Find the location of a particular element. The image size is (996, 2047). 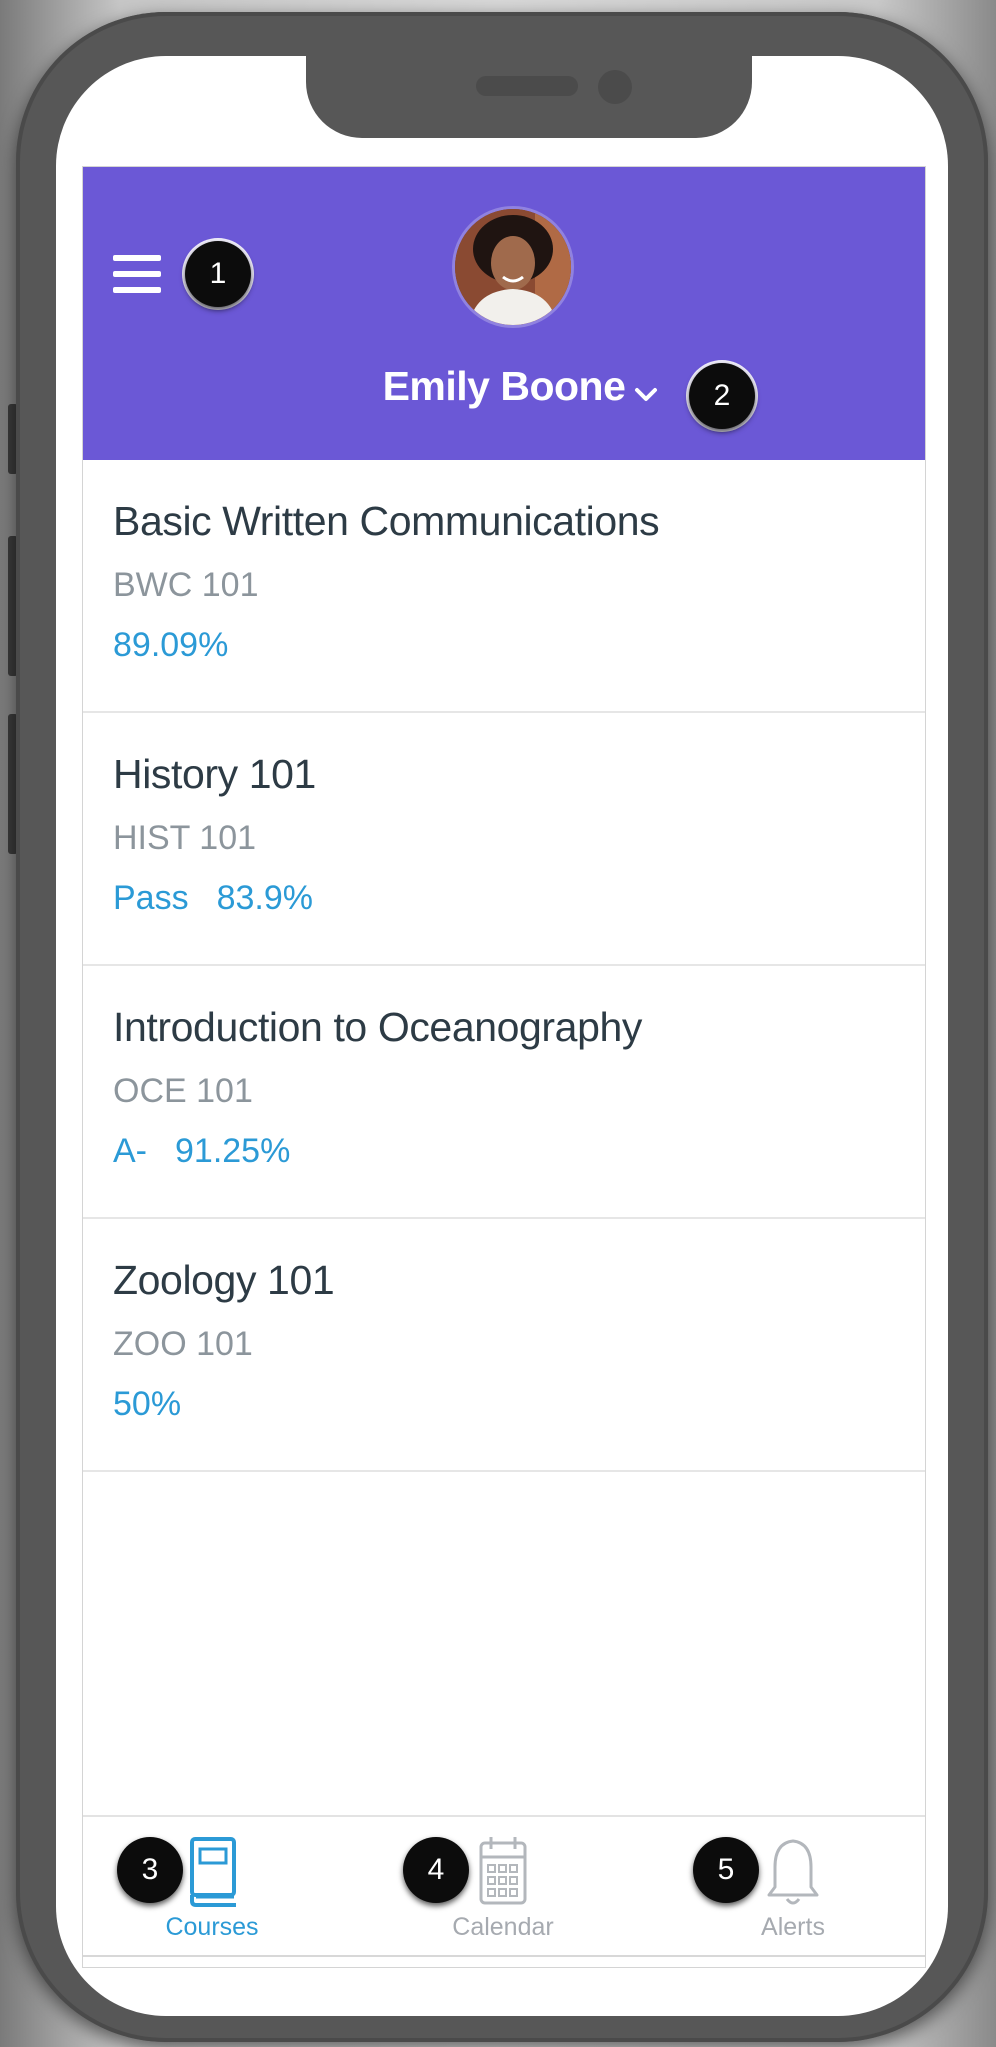

course-grade: 50% is located at coordinates (147, 1404).